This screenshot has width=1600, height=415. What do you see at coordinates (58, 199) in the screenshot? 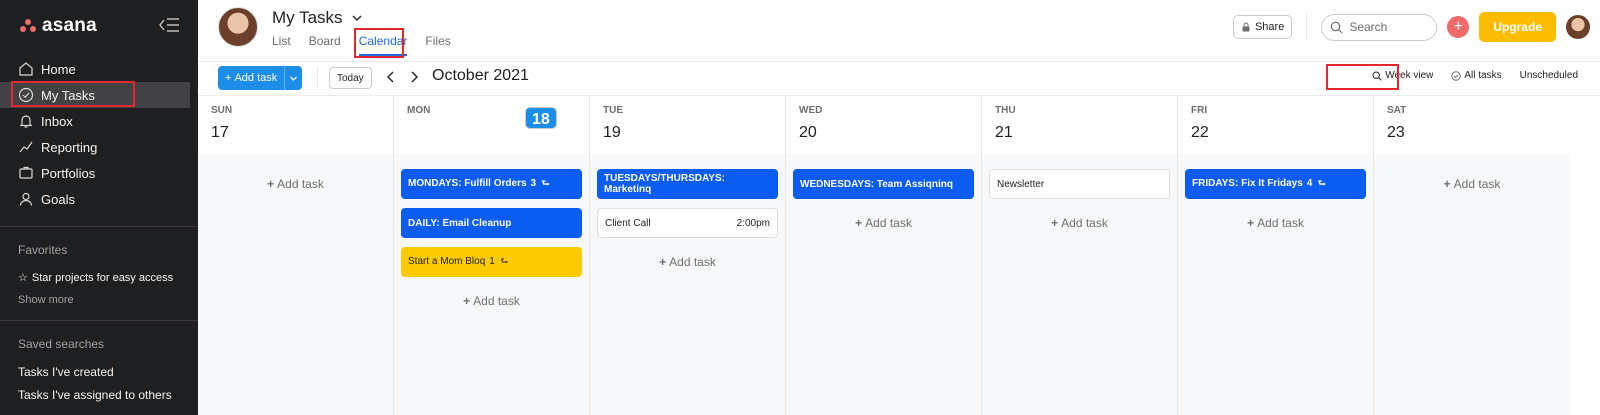
I see `sidebar-item-label: Goals` at bounding box center [58, 199].